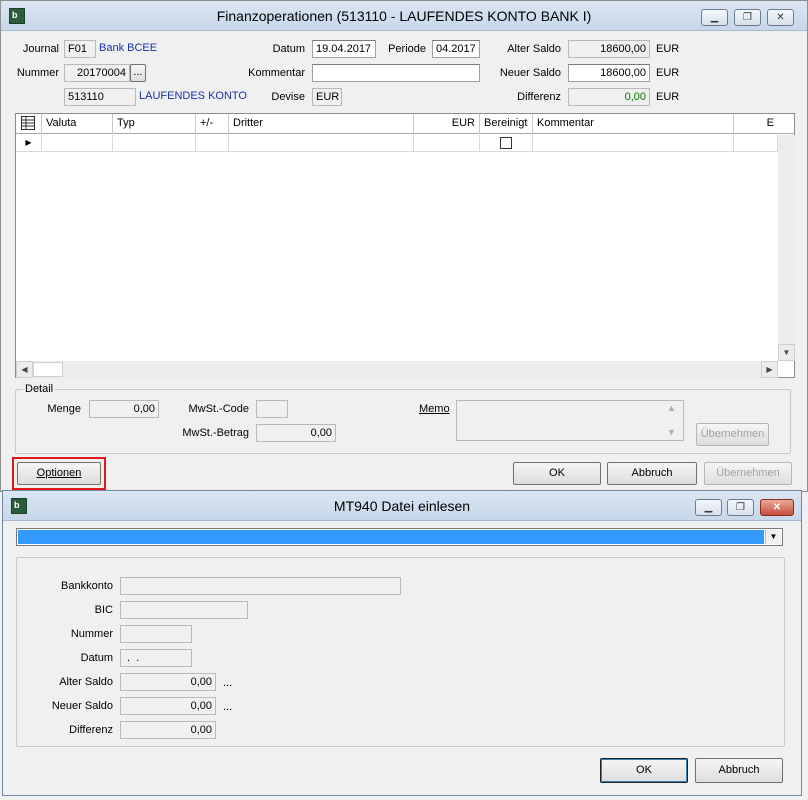 This screenshot has height=800, width=808. What do you see at coordinates (288, 97) in the screenshot?
I see `devise-label: Devise` at bounding box center [288, 97].